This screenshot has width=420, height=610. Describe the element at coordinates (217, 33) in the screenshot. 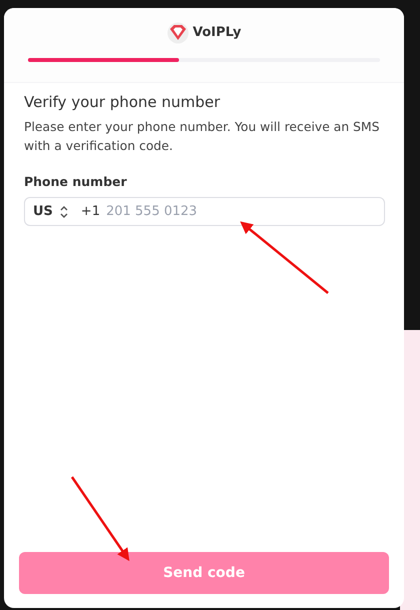

I see `brand-name: VoIPLy` at that location.